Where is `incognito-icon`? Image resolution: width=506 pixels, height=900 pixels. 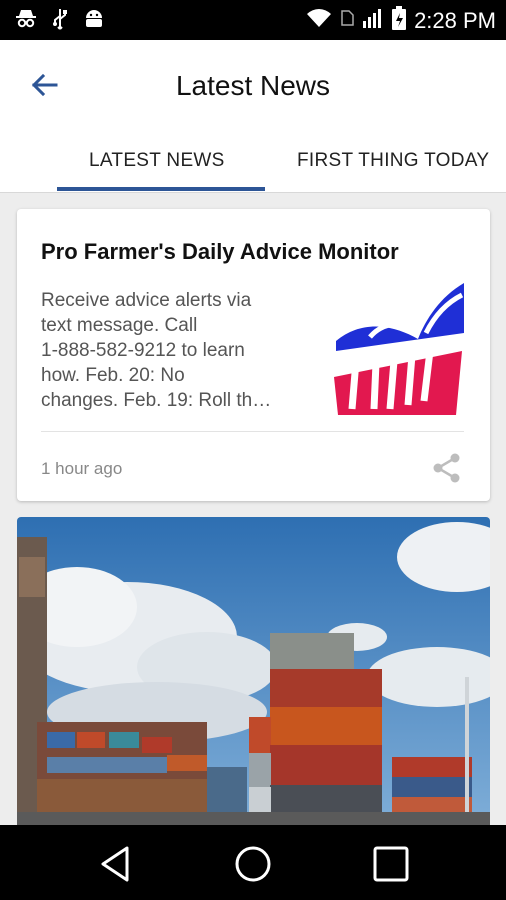
incognito-icon is located at coordinates (26, 21).